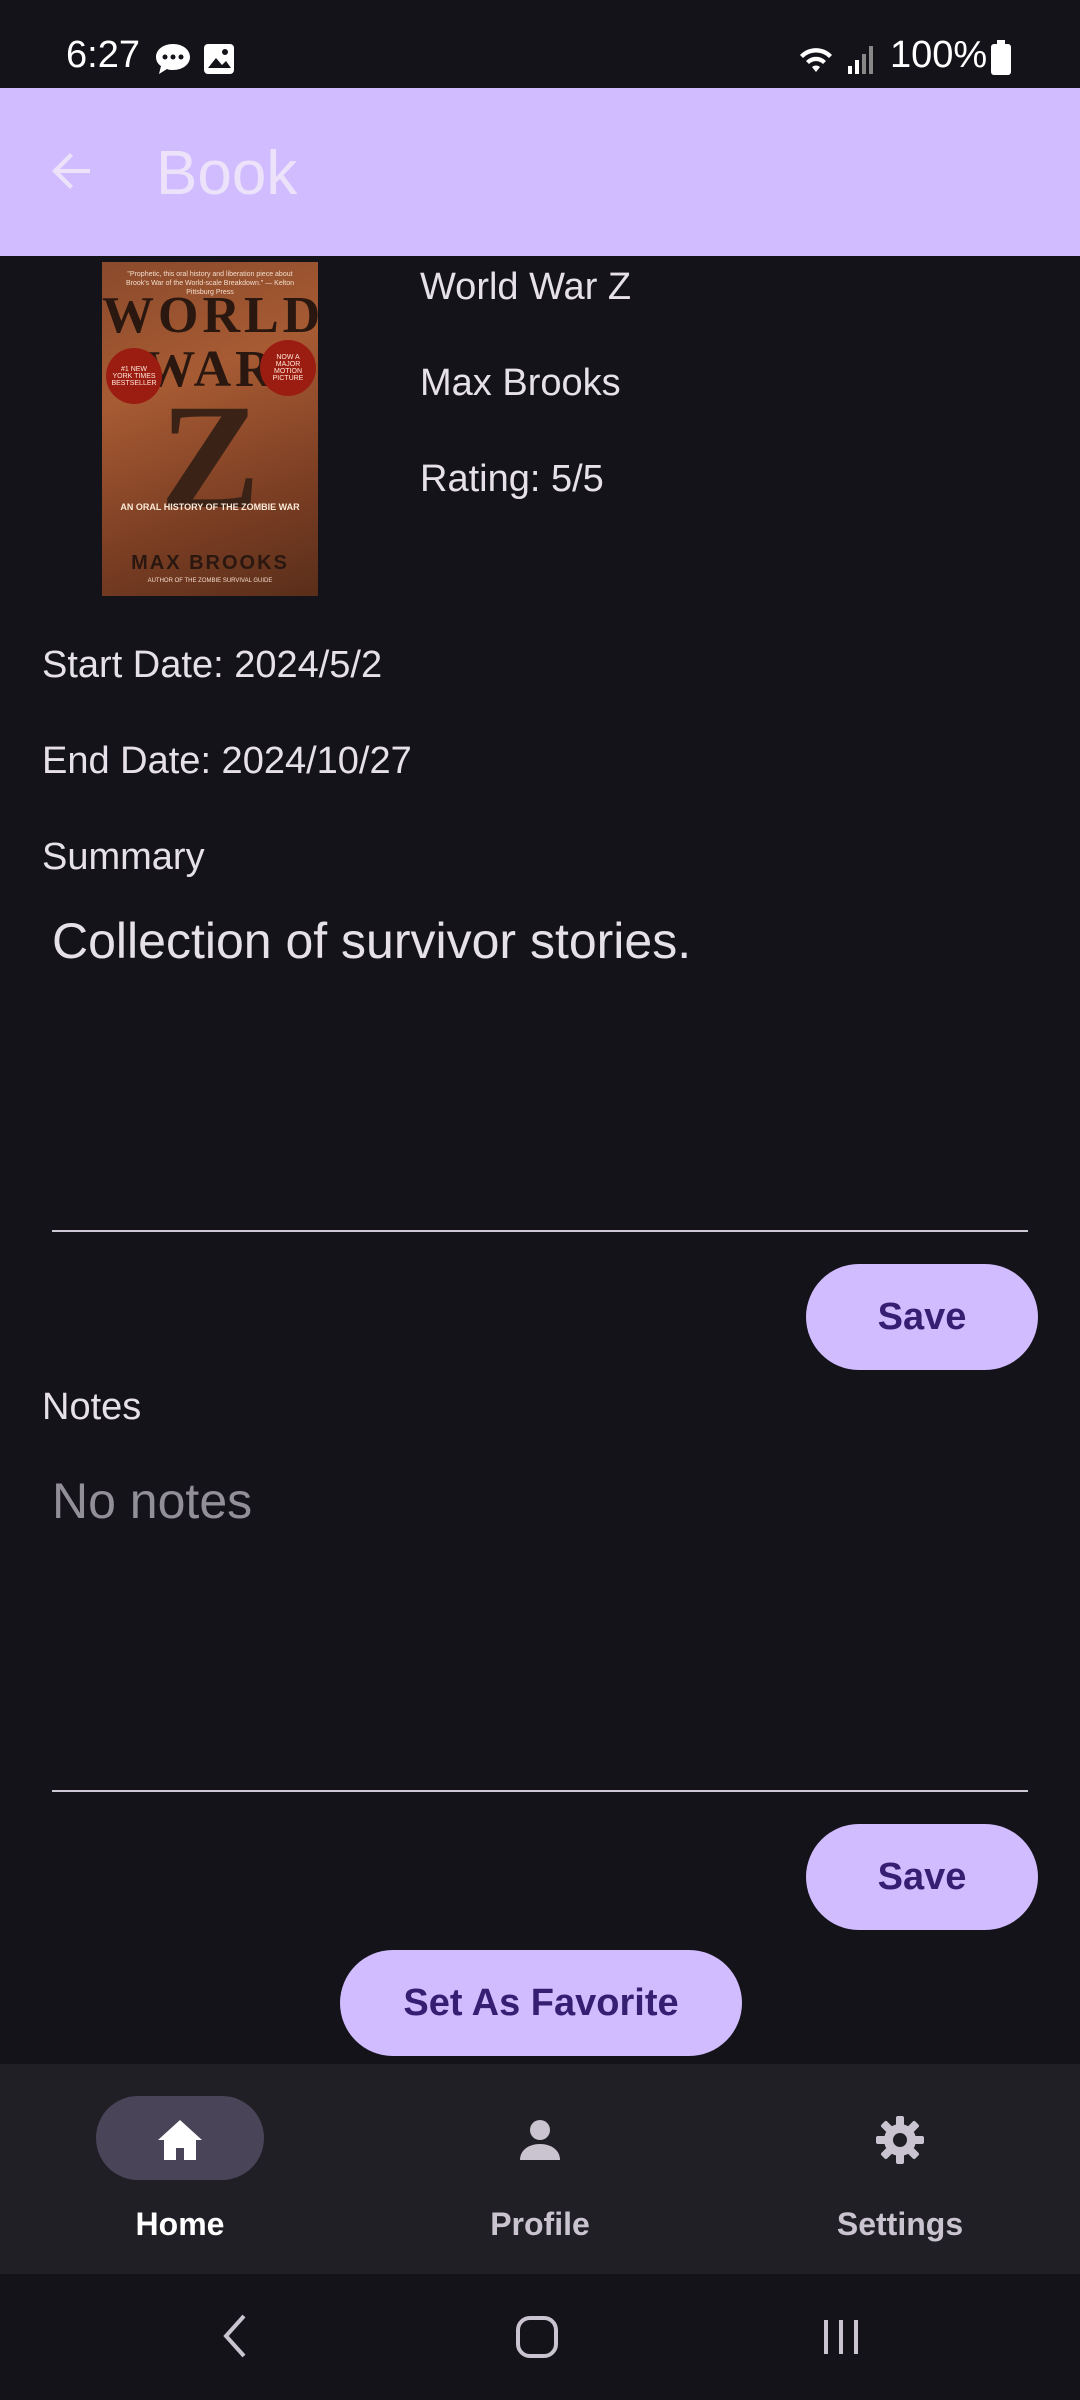 Image resolution: width=1080 pixels, height=2400 pixels. Describe the element at coordinates (520, 383) in the screenshot. I see `book-author: Max Brooks` at that location.